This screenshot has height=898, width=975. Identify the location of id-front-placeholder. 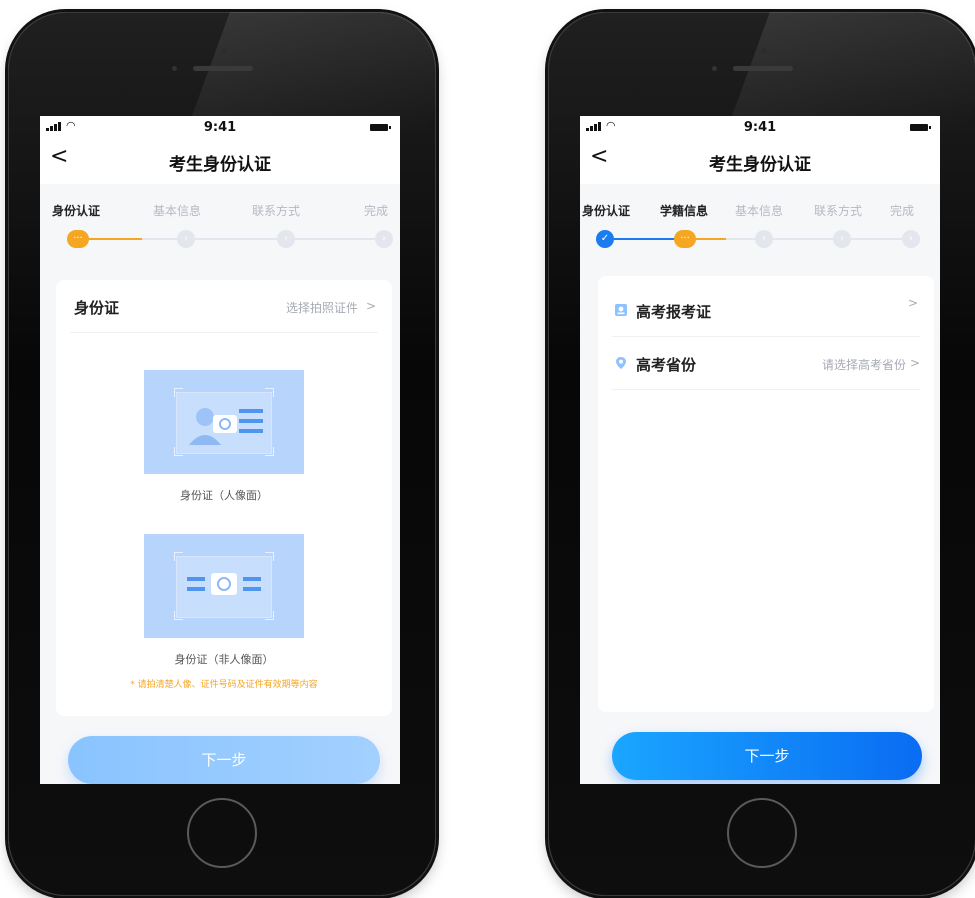
(224, 423).